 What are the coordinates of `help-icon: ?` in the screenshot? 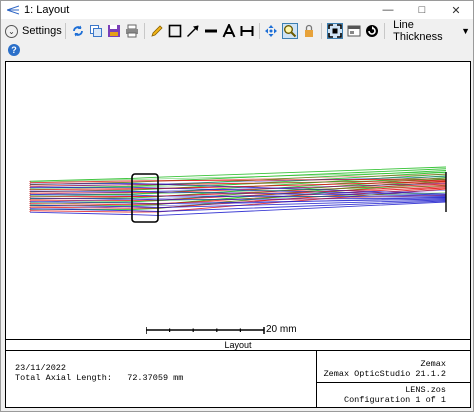 It's located at (14, 50).